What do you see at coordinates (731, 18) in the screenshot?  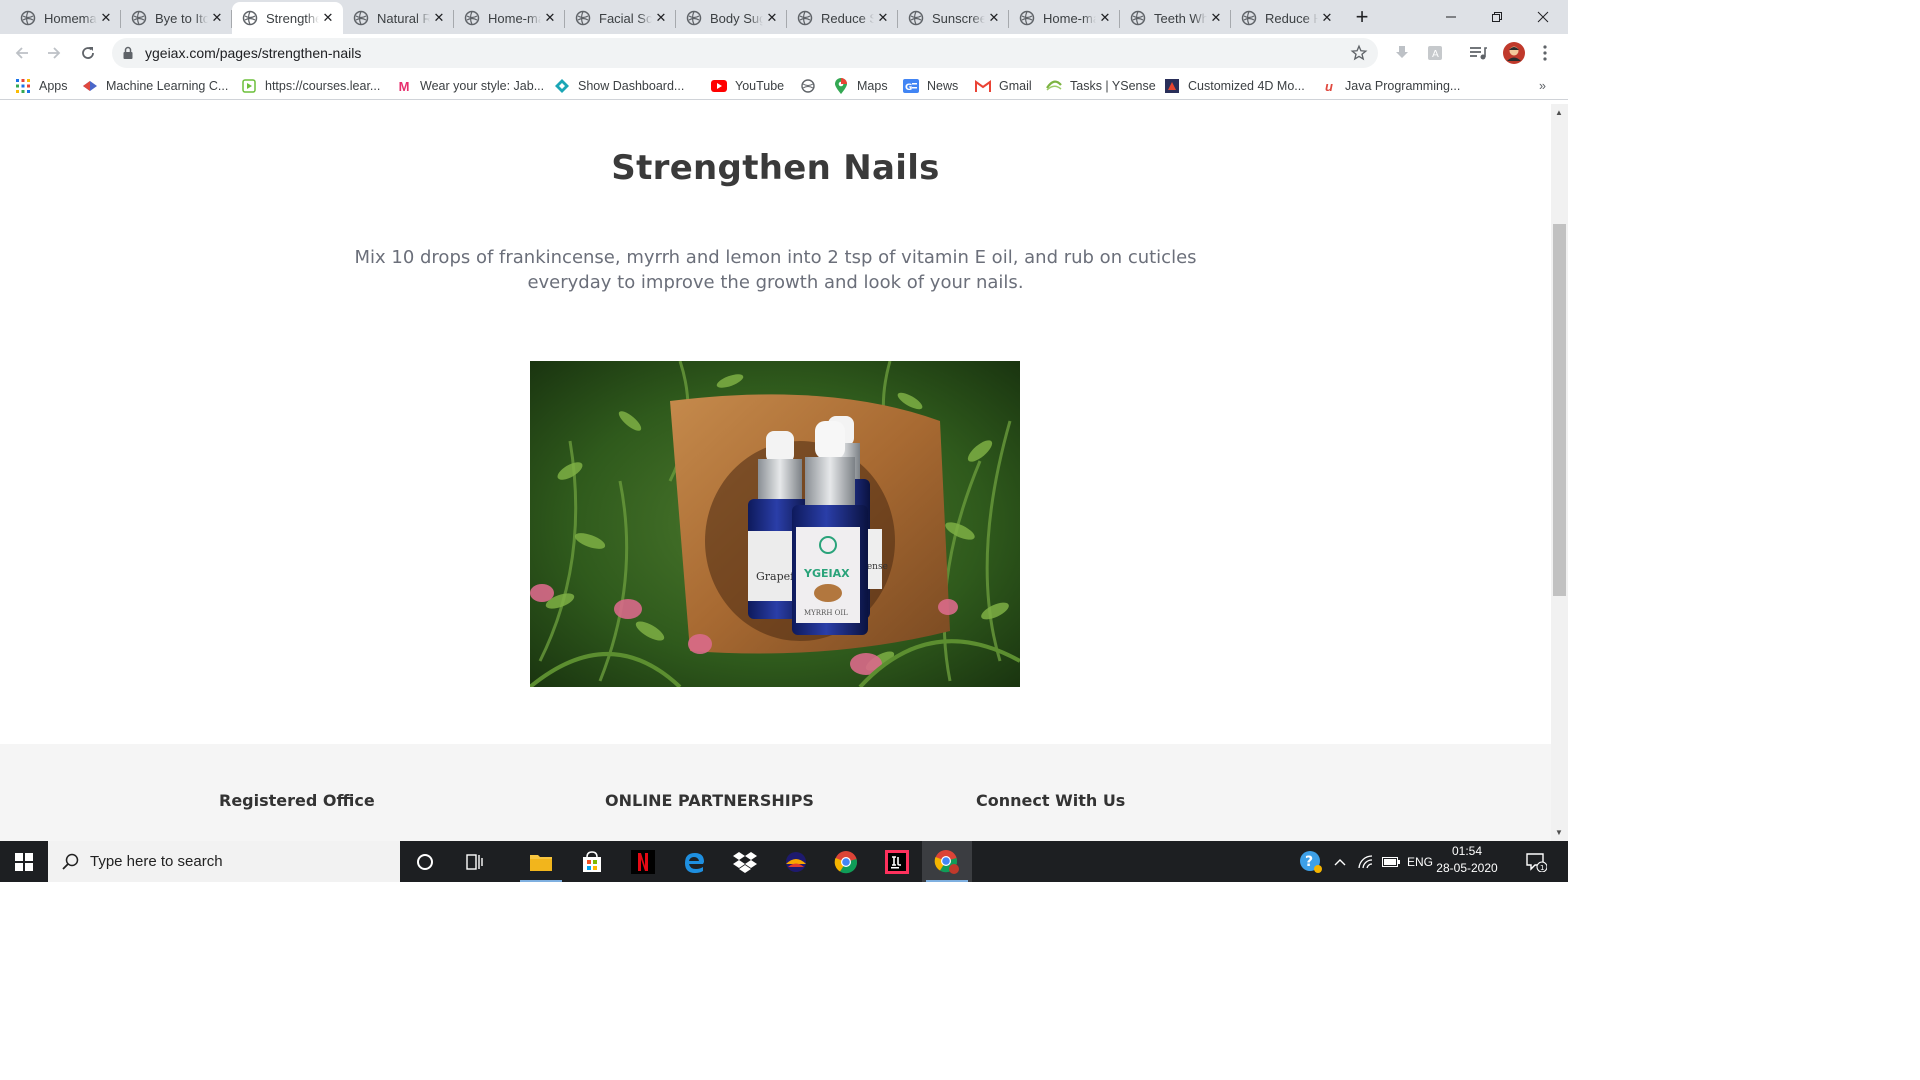 I see `browser-tab: Body Sugar ✕` at bounding box center [731, 18].